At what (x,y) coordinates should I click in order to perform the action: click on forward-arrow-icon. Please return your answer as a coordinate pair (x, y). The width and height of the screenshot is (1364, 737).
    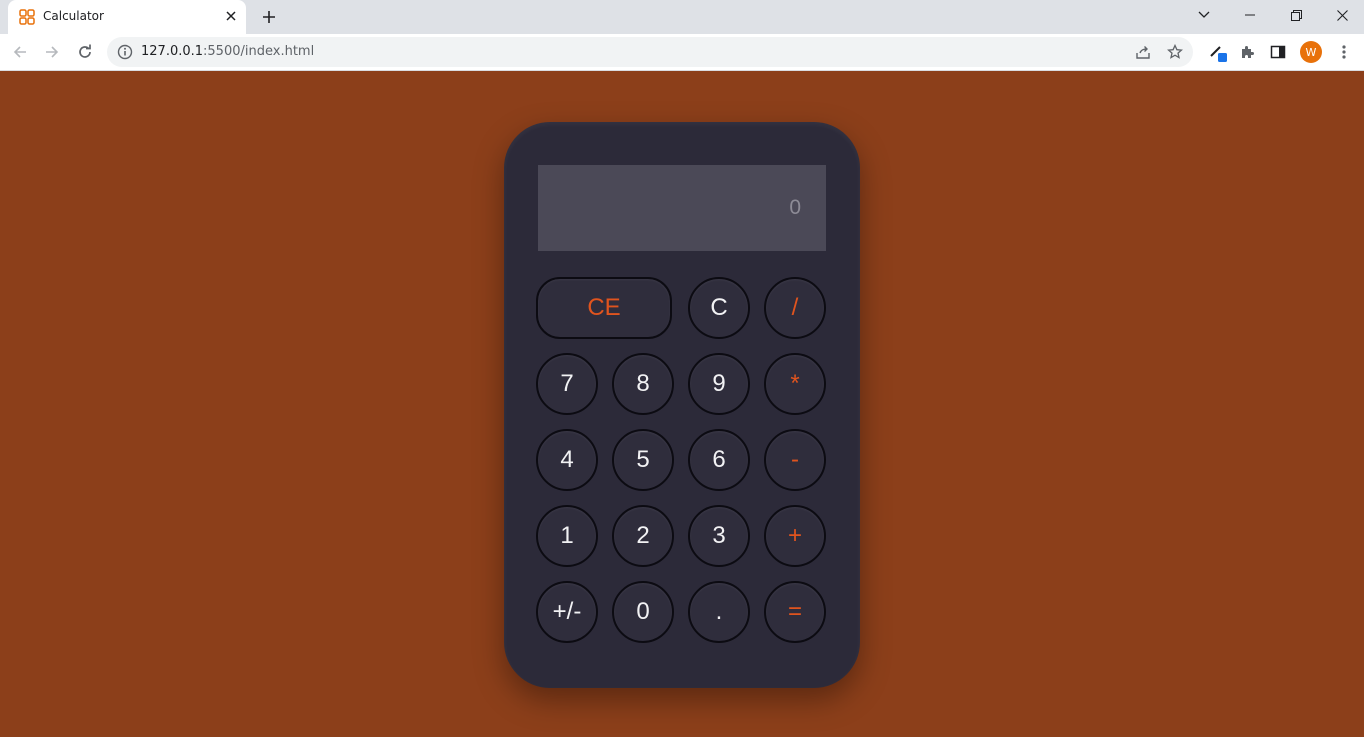
    Looking at the image, I should click on (52, 52).